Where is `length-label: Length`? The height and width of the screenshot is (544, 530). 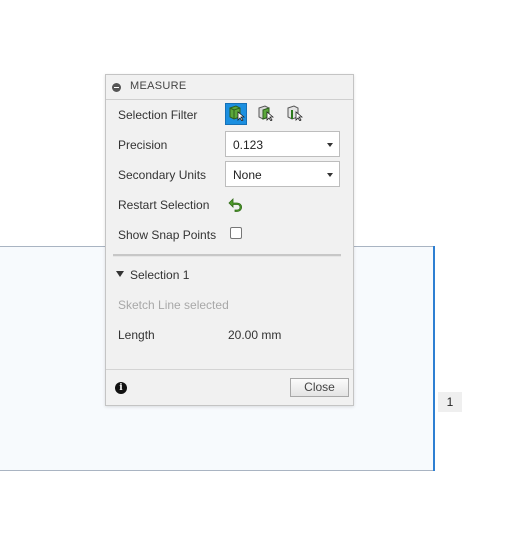 length-label: Length is located at coordinates (136, 335).